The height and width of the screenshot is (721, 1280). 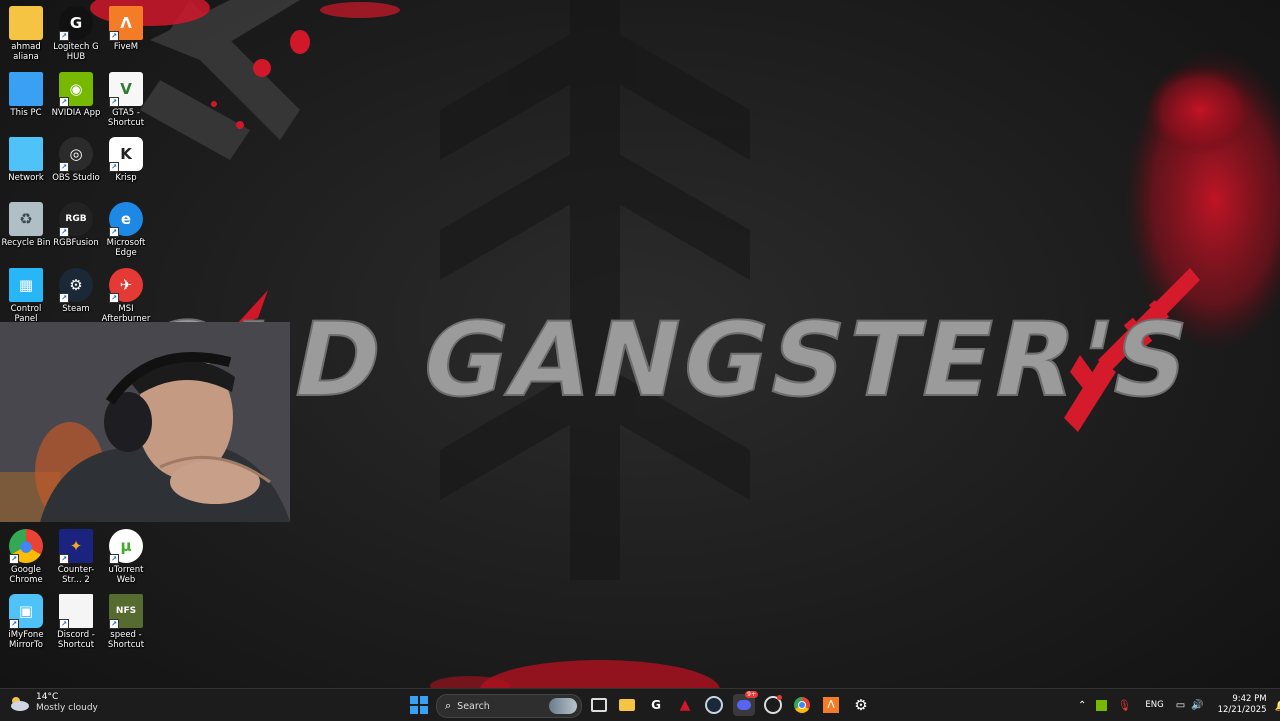 I want to click on search-icon: ⌕, so click(x=448, y=705).